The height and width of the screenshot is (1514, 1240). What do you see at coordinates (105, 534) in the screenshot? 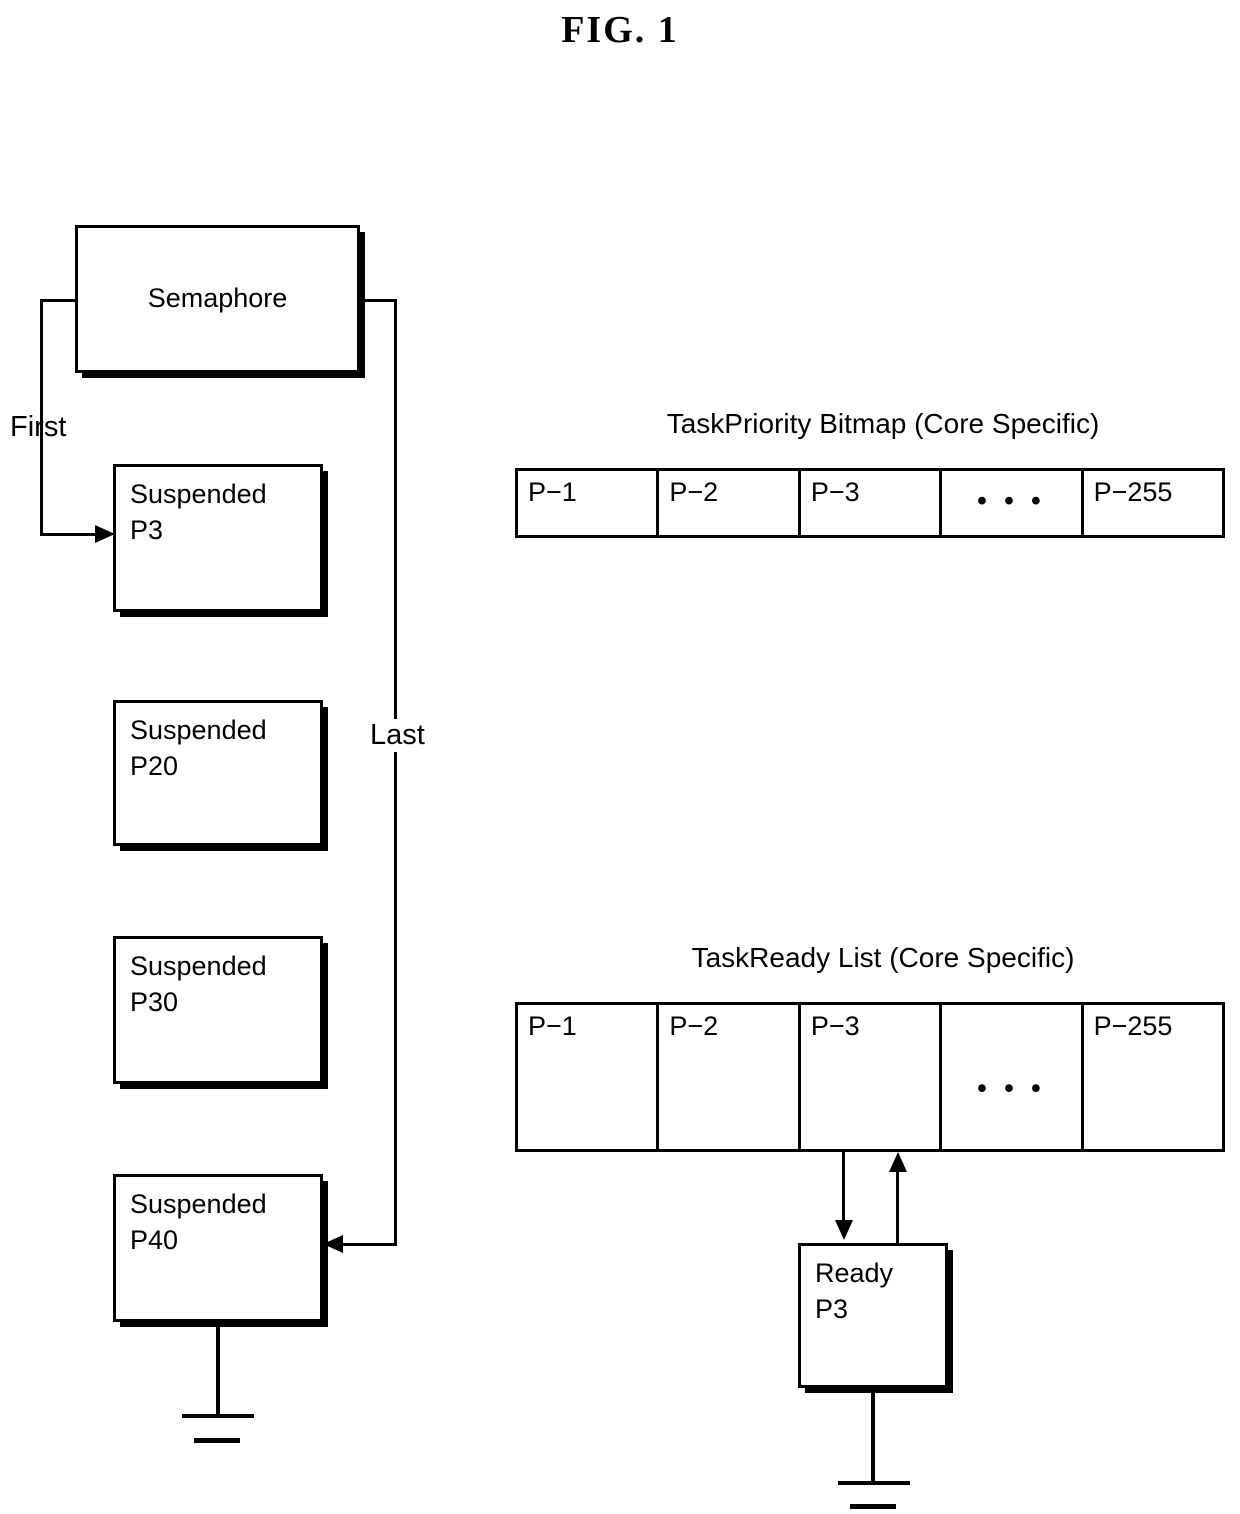
I see `first-edge-arrowhead` at bounding box center [105, 534].